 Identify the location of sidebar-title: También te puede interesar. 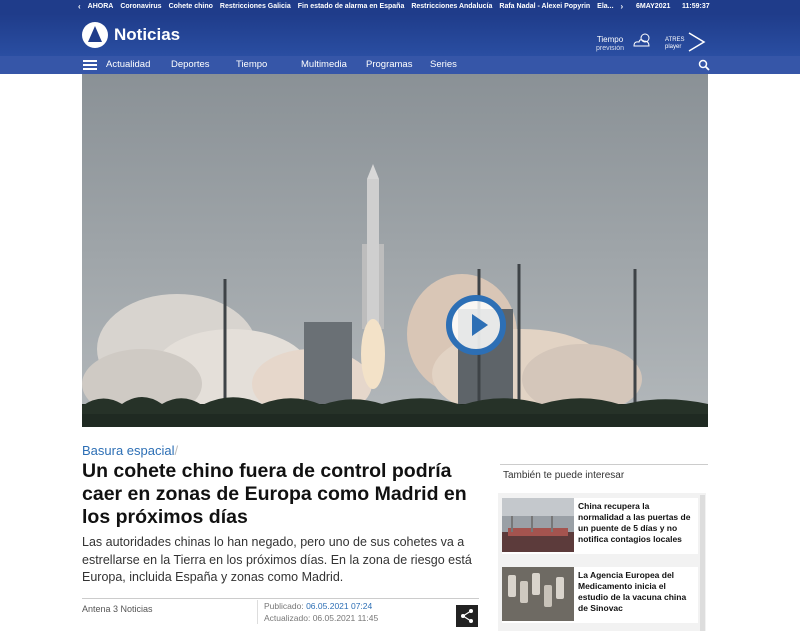
(564, 475).